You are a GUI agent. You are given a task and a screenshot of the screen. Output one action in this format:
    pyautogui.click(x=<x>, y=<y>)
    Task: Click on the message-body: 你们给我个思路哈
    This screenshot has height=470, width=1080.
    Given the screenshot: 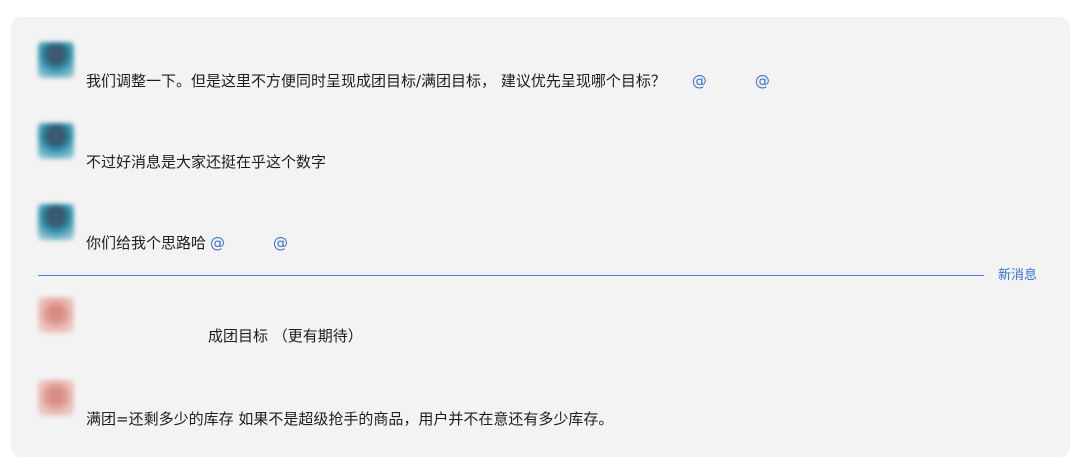 What is the action you would take?
    pyautogui.click(x=146, y=243)
    